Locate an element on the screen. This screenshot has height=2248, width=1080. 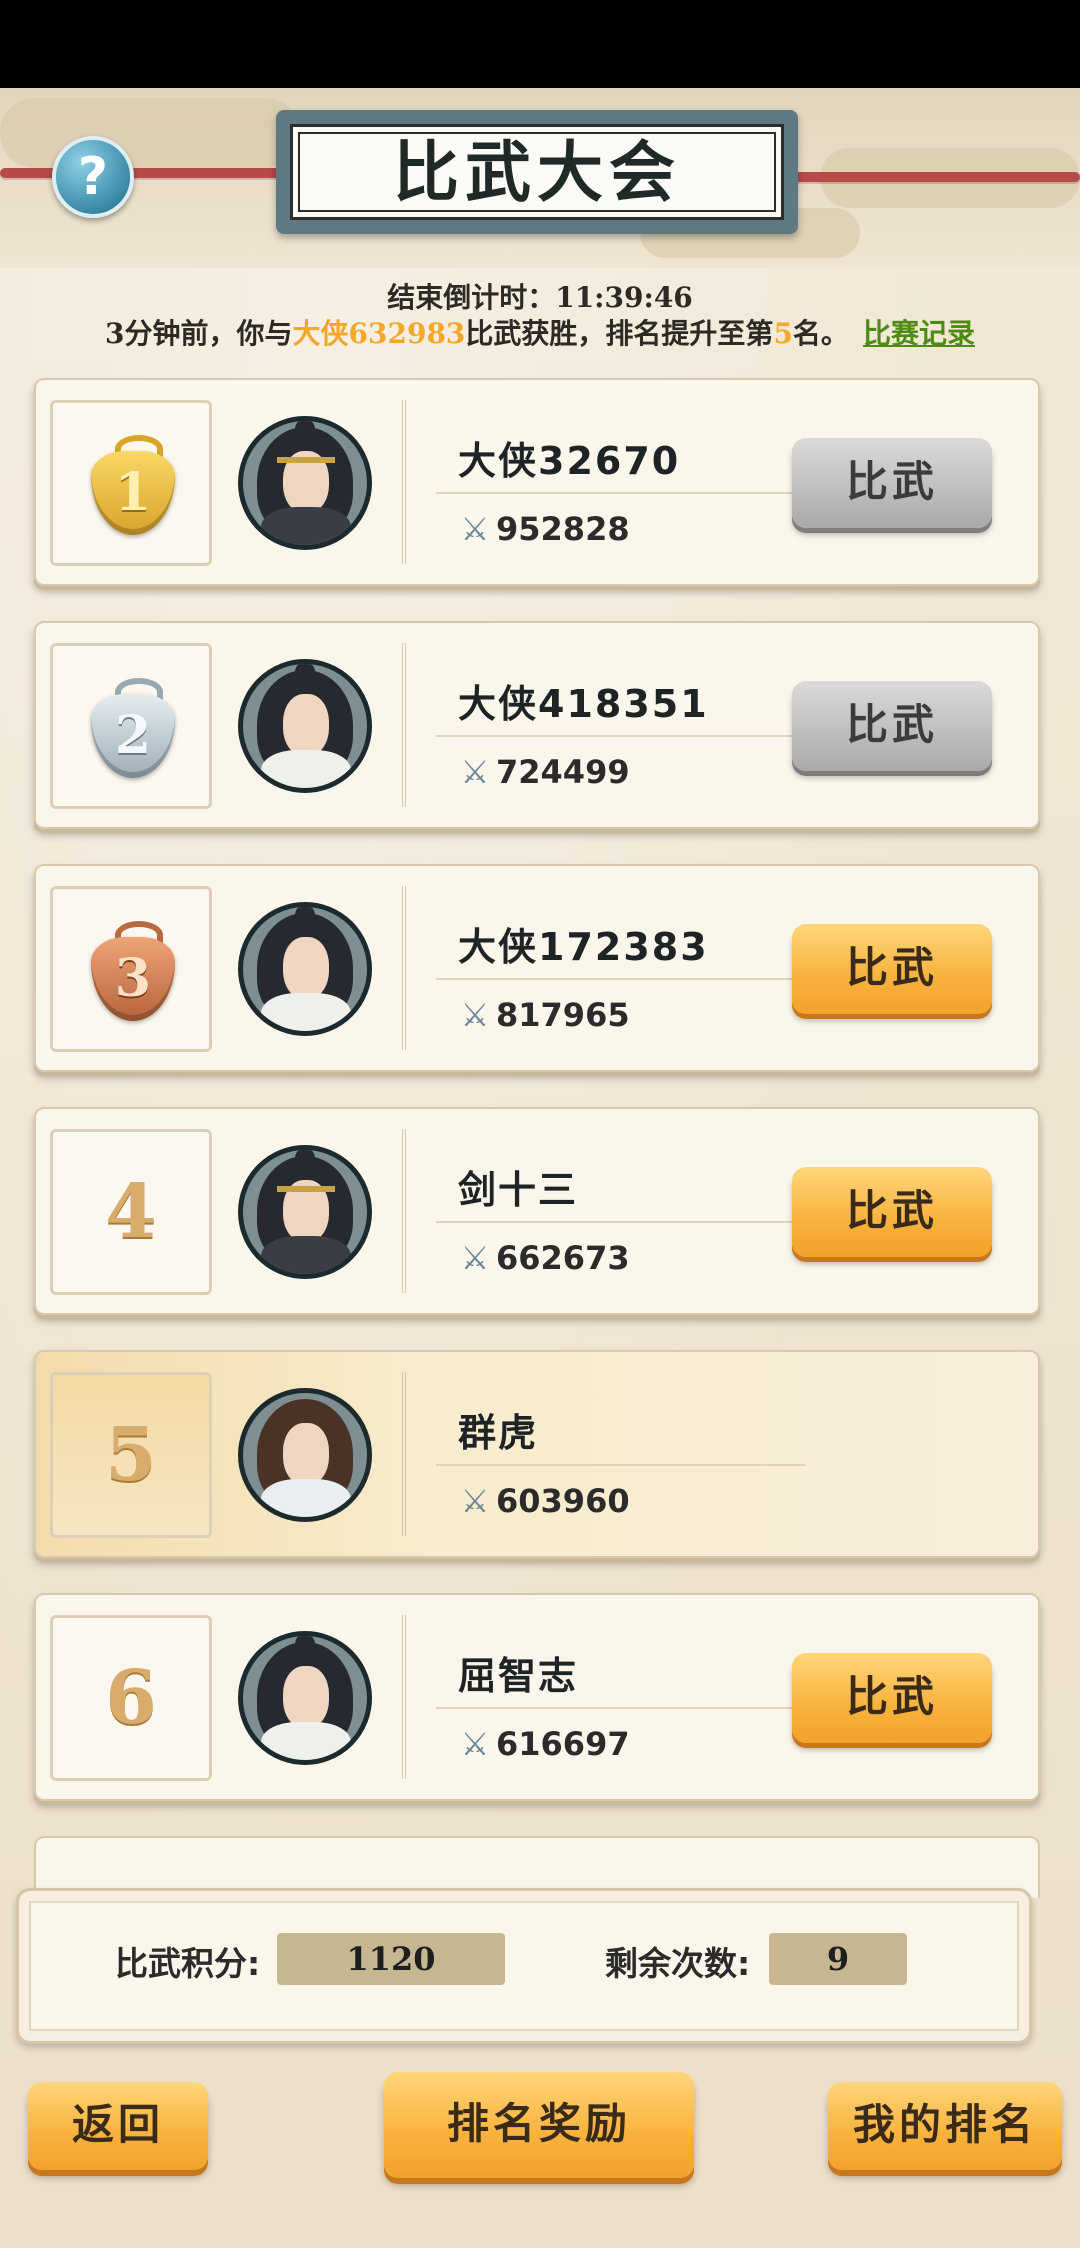
bronze-medal-icon: 3 is located at coordinates (133, 971).